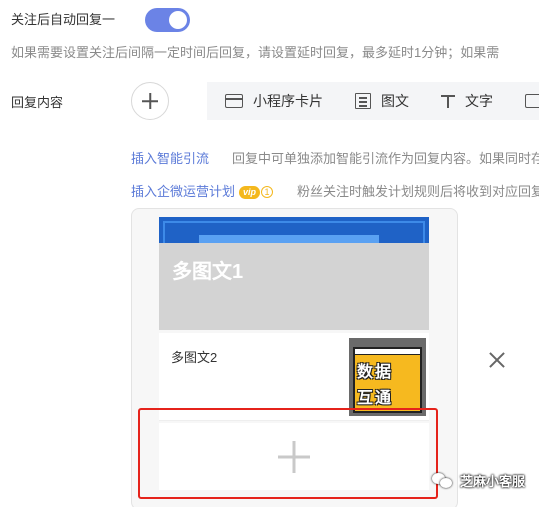 The height and width of the screenshot is (507, 539). Describe the element at coordinates (294, 230) in the screenshot. I see `cover-banner-image` at that location.